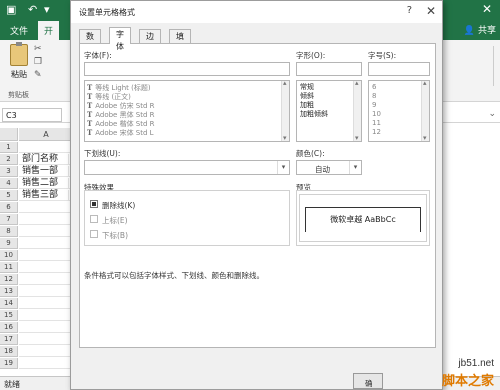 Image resolution: width=500 pixels, height=390 pixels. Describe the element at coordinates (357, 111) in the screenshot. I see `style-list-scrollbar` at that location.